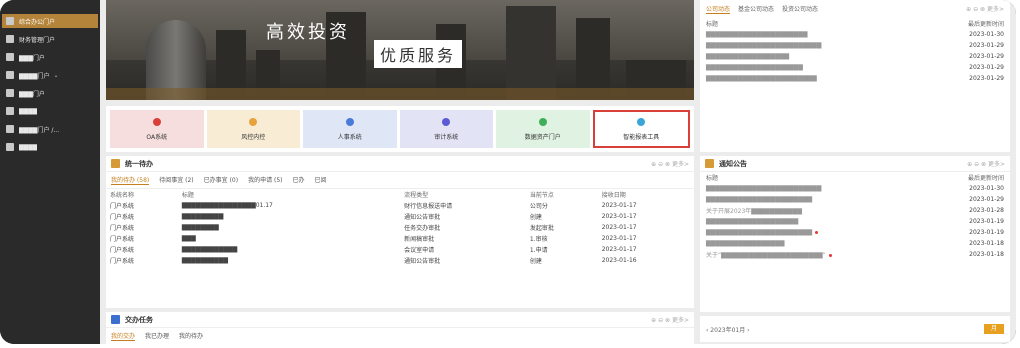 The image size is (1020, 348). Describe the element at coordinates (191, 336) in the screenshot. I see `task-tab: 我的待办` at that location.